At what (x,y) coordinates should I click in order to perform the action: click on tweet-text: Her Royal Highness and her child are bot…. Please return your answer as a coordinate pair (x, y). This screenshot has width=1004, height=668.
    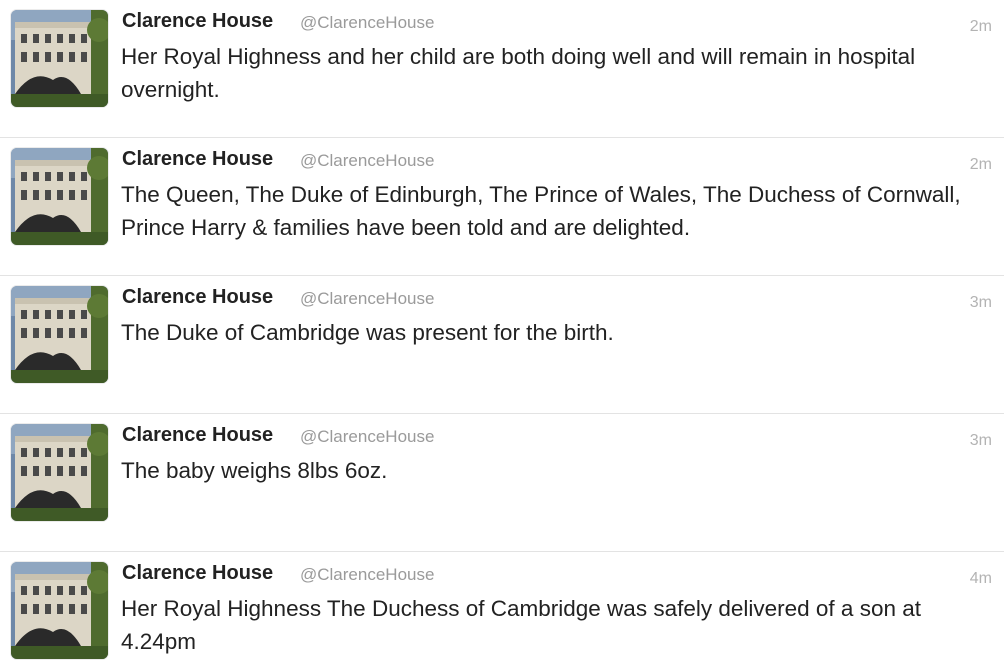
    Looking at the image, I should click on (518, 73).